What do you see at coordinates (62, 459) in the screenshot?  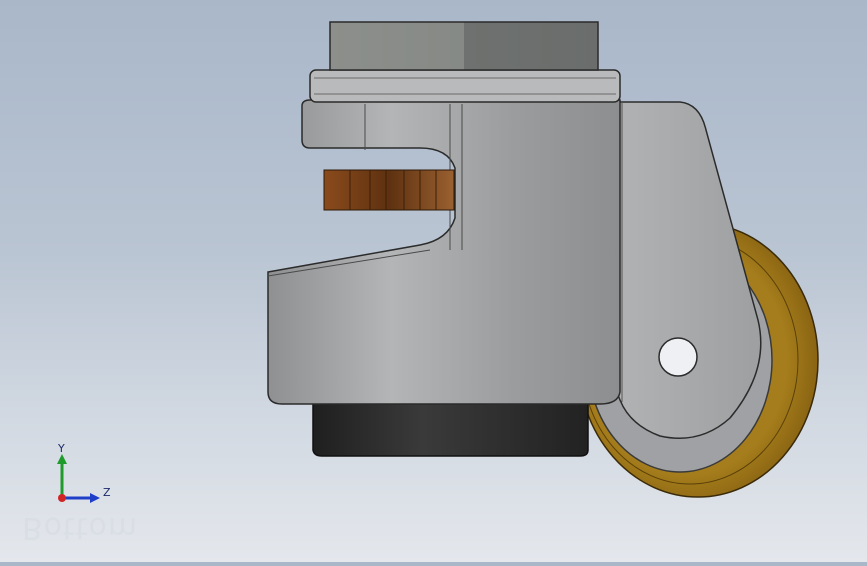 I see `y-axis-arrow` at bounding box center [62, 459].